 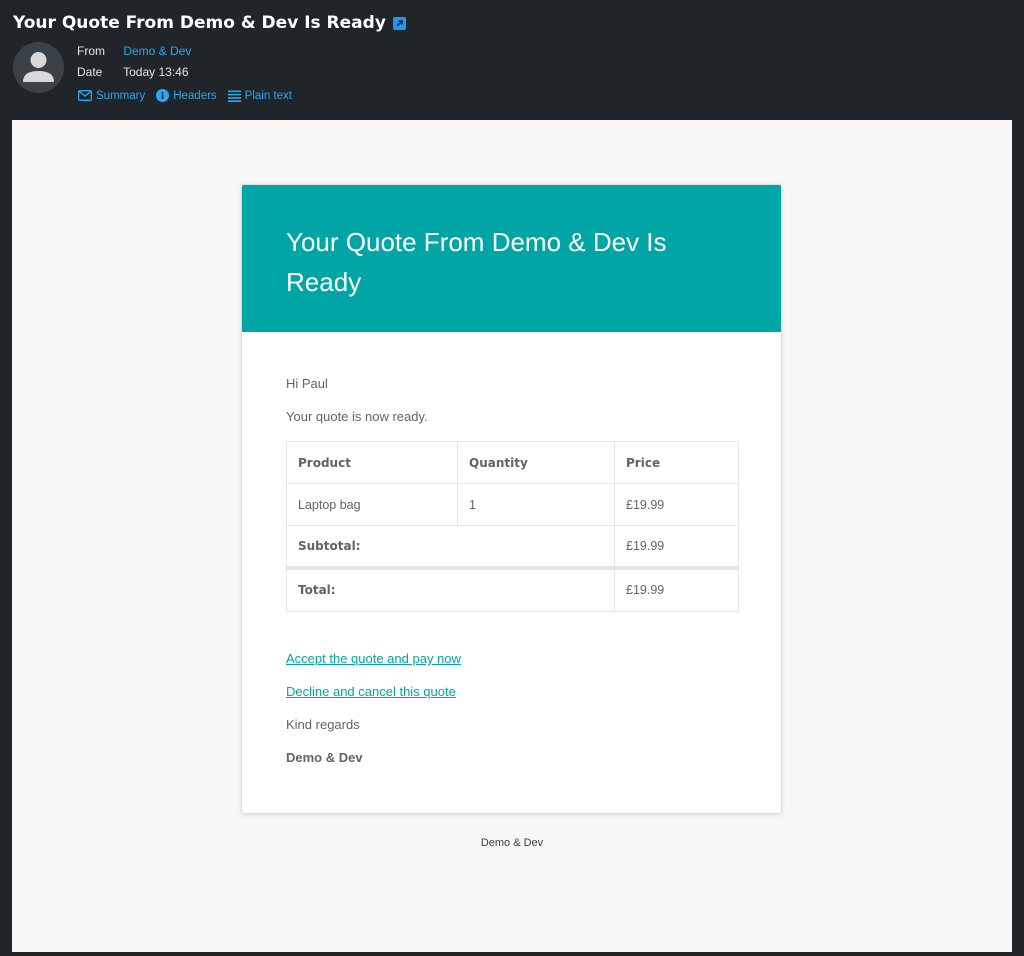 What do you see at coordinates (676, 588) in the screenshot?
I see `total-value: £19.99` at bounding box center [676, 588].